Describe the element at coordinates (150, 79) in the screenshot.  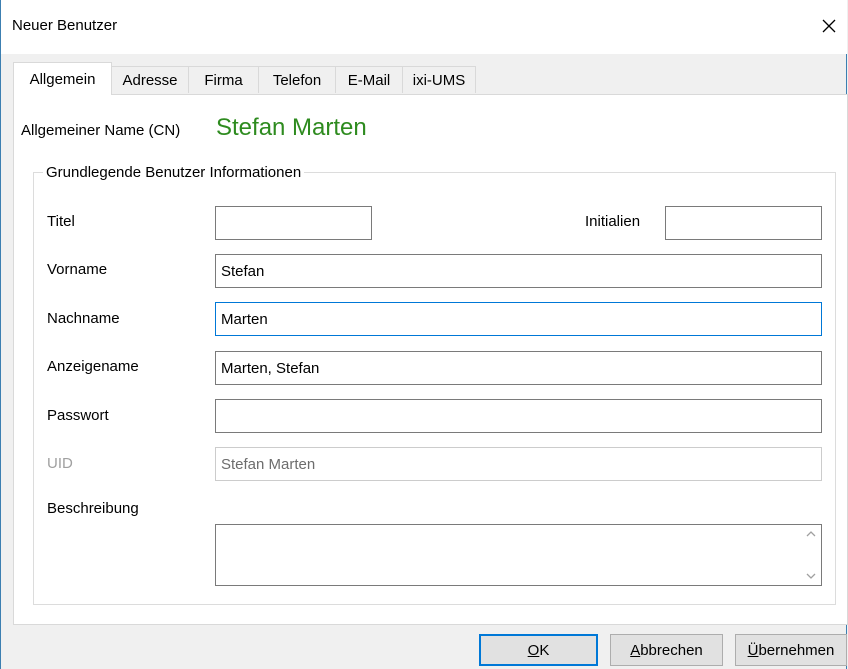
I see `tab-adresse: Adresse` at that location.